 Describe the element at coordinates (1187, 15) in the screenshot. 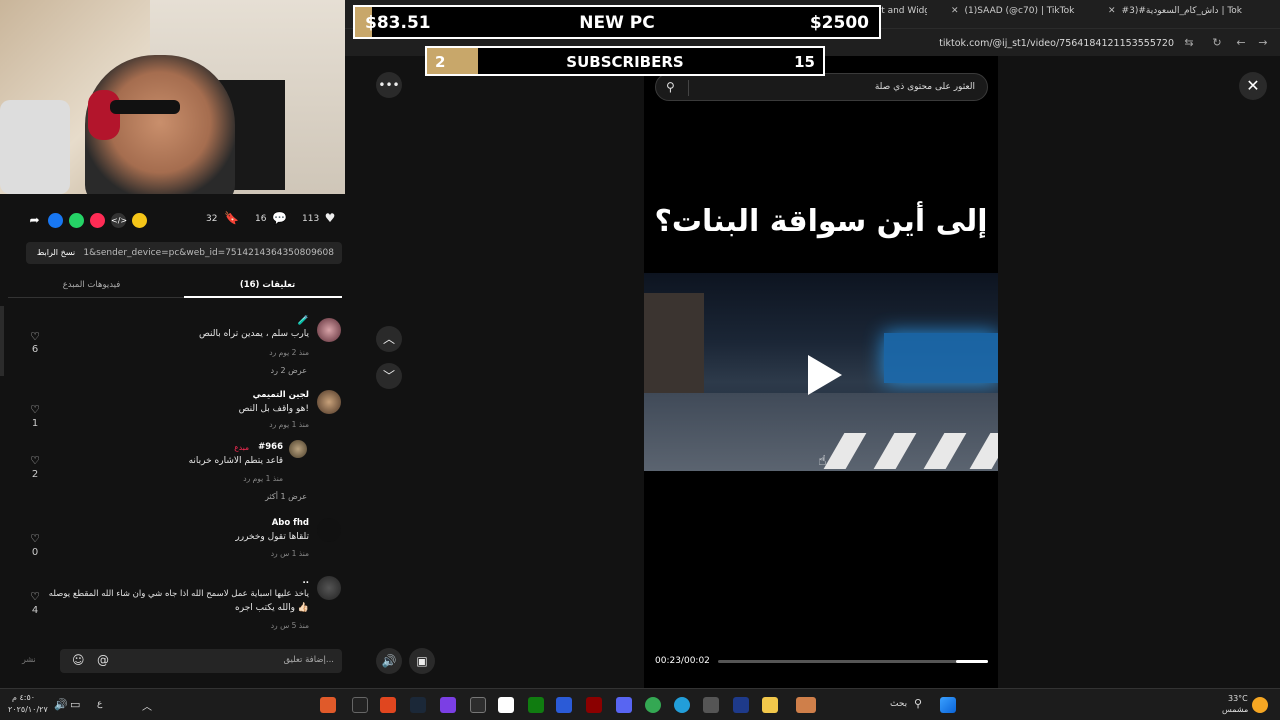

I see `tab-tiktok-video: ✕ #3)#داش_كام_السعودية | Tok` at that location.